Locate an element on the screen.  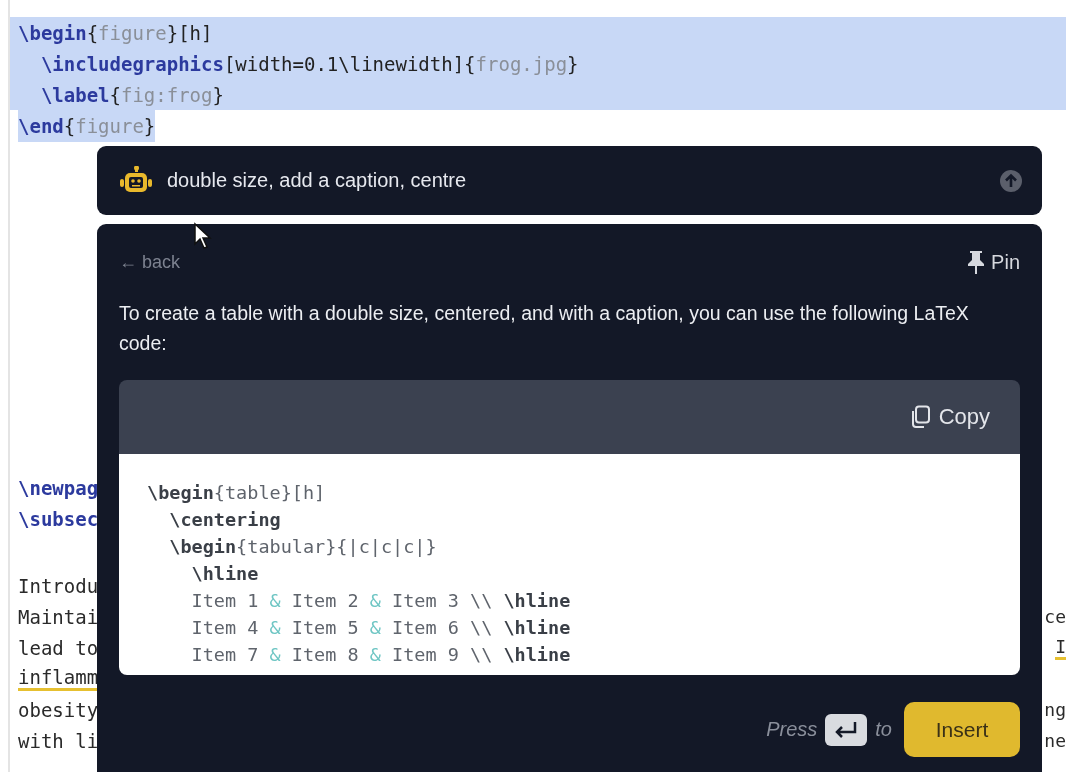
send-icon is located at coordinates (1011, 180).